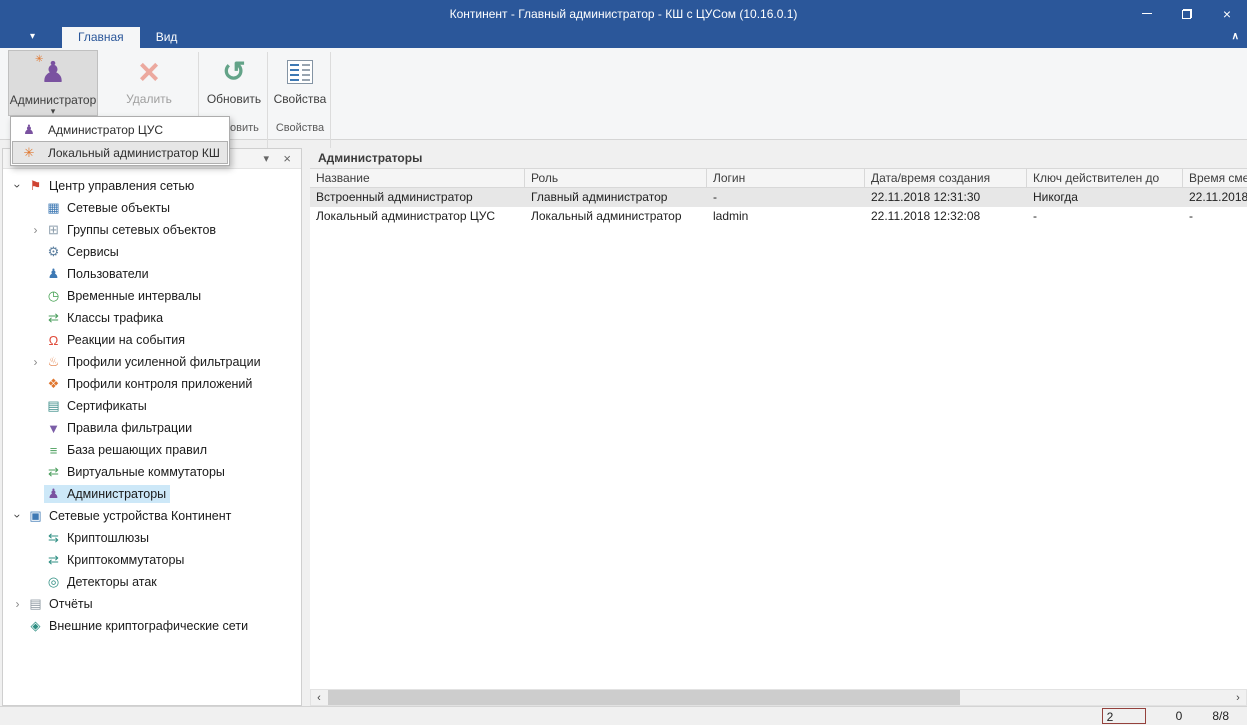 The image size is (1247, 725). I want to click on tree-item-content: ▦ Сетевые объекты, so click(109, 208).